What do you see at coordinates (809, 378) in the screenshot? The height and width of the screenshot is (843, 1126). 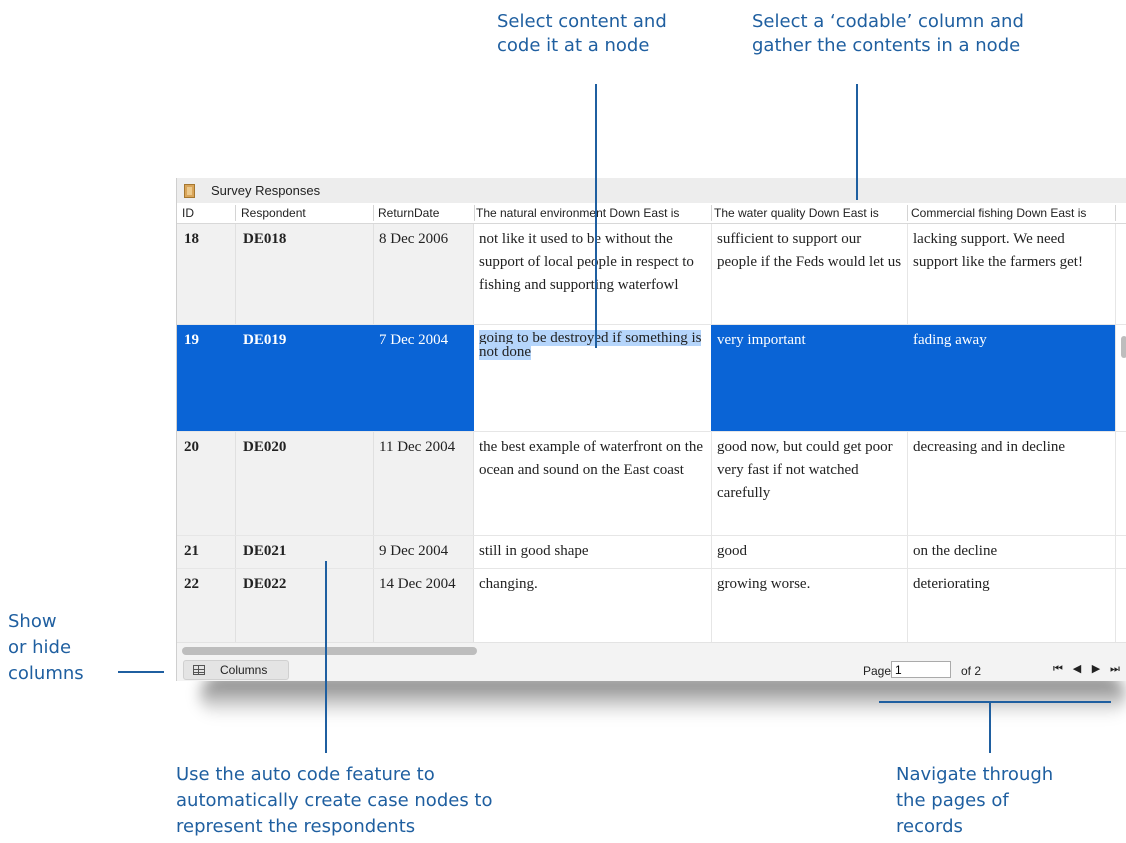 I see `cell-water-quality: very important` at bounding box center [809, 378].